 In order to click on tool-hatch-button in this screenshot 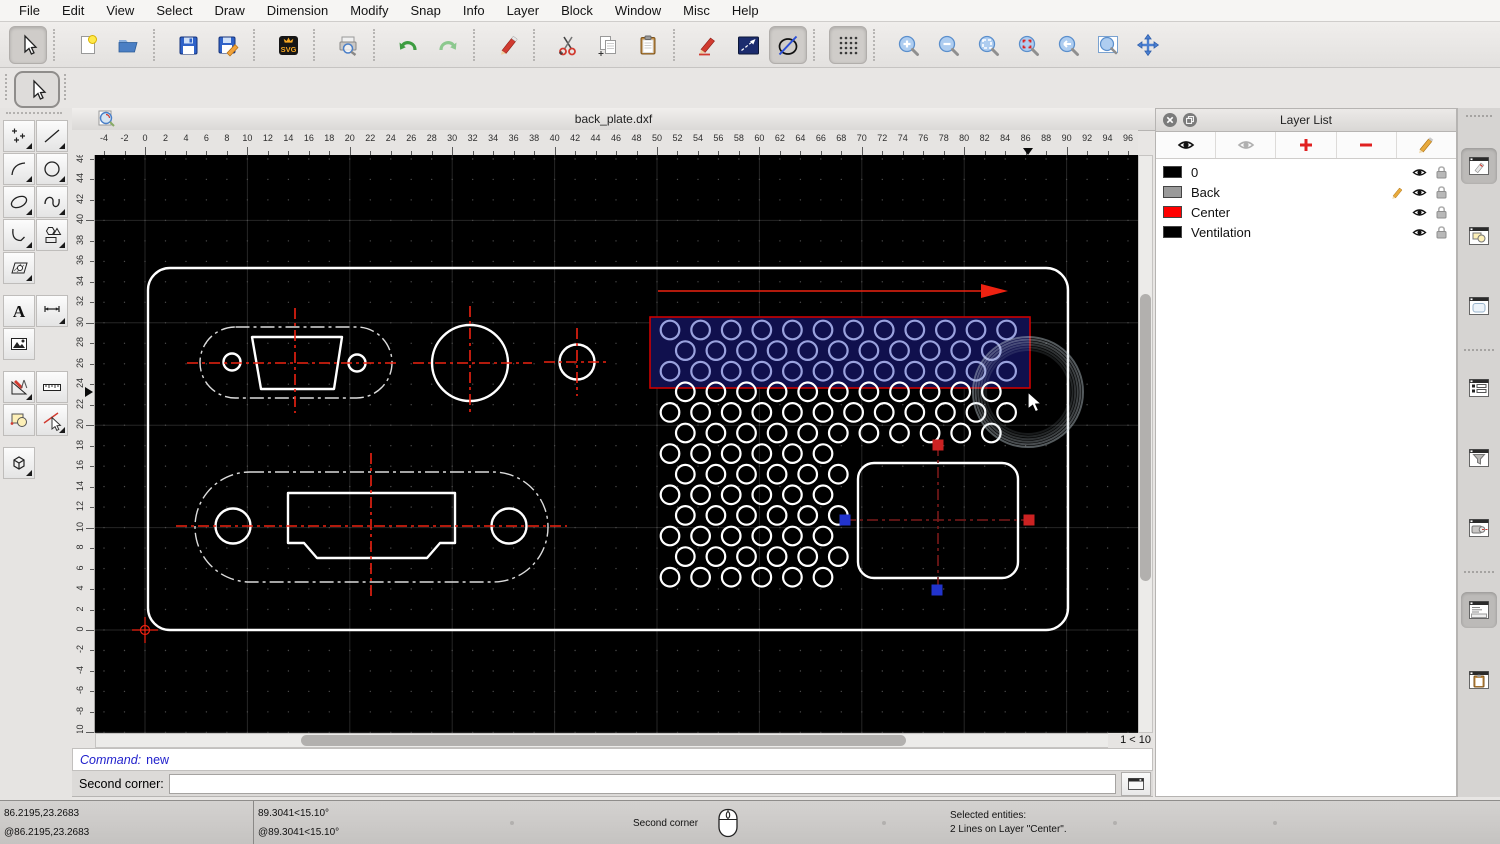, I will do `click(19, 268)`.